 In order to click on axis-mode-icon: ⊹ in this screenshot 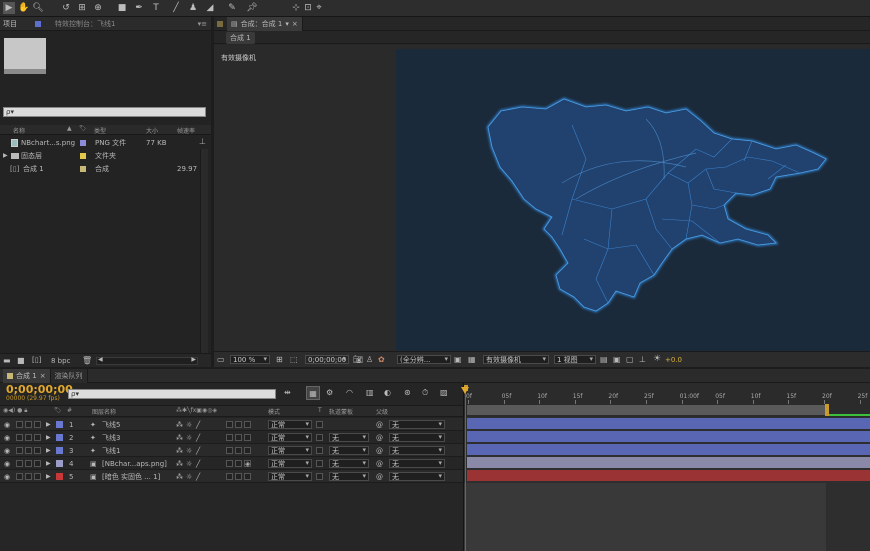, I will do `click(296, 8)`.